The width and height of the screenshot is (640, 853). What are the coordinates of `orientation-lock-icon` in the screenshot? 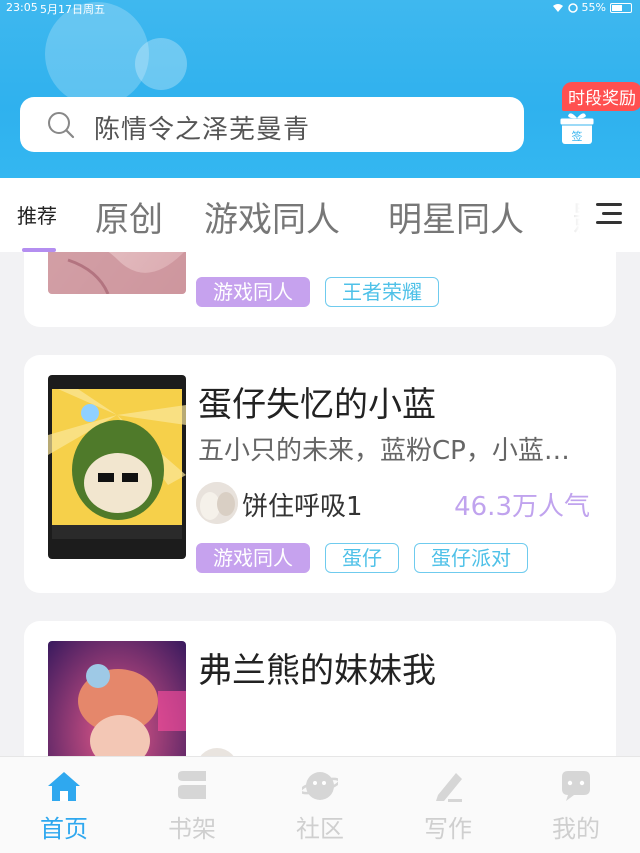 It's located at (572, 7).